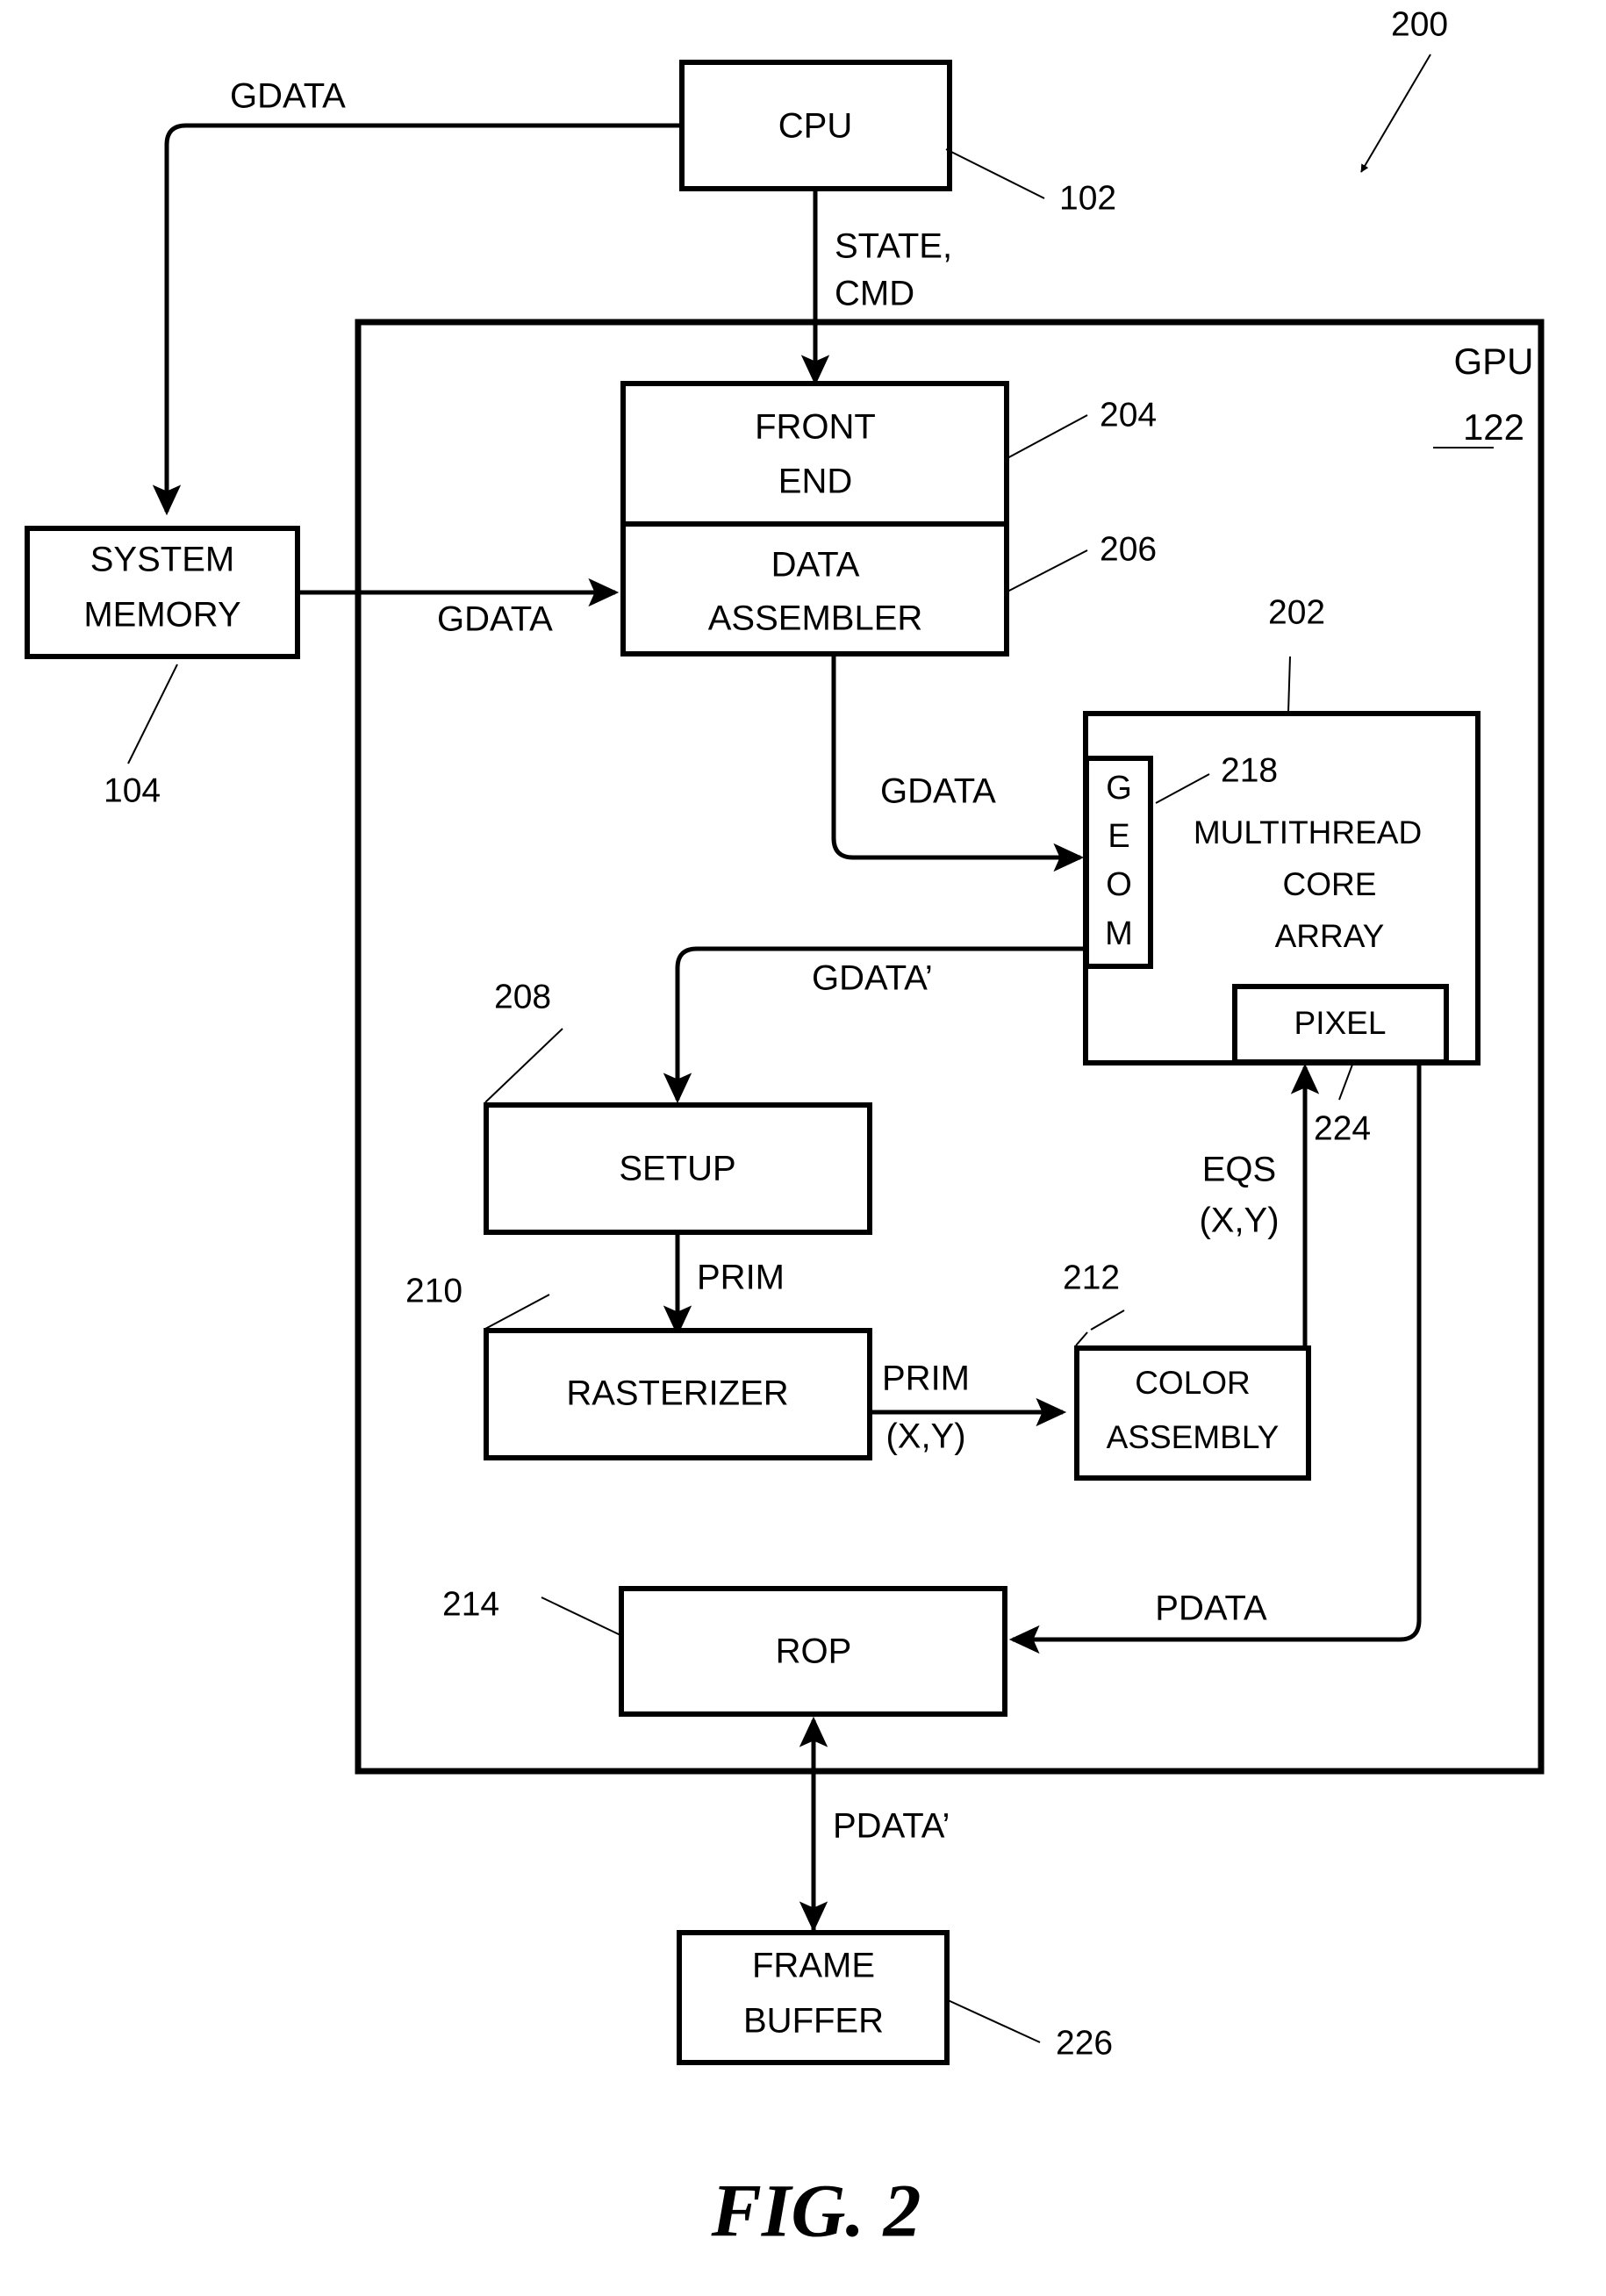 The image size is (1606, 2296). I want to click on color-assembly-ref-leader-seg, so click(1081, 1338).